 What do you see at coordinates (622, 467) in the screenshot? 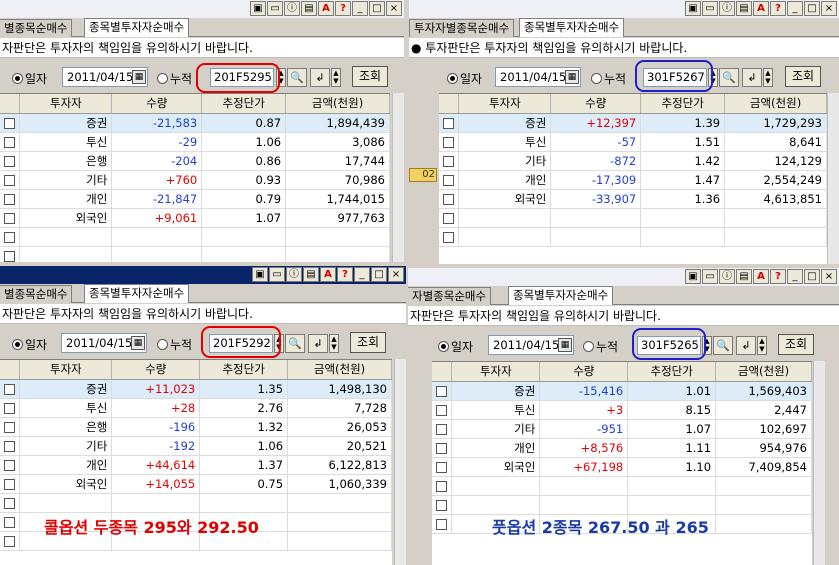
I see `table-row: 외국인 +67,198 1.10 7,409,854` at bounding box center [622, 467].